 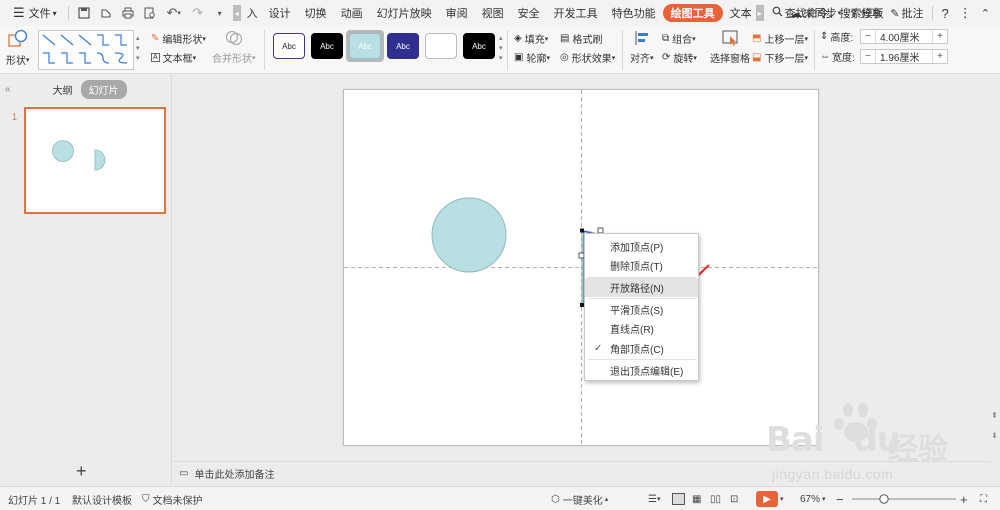 I want to click on shape-effect-button: ◎ 形状效果 ▾, so click(x=587, y=57).